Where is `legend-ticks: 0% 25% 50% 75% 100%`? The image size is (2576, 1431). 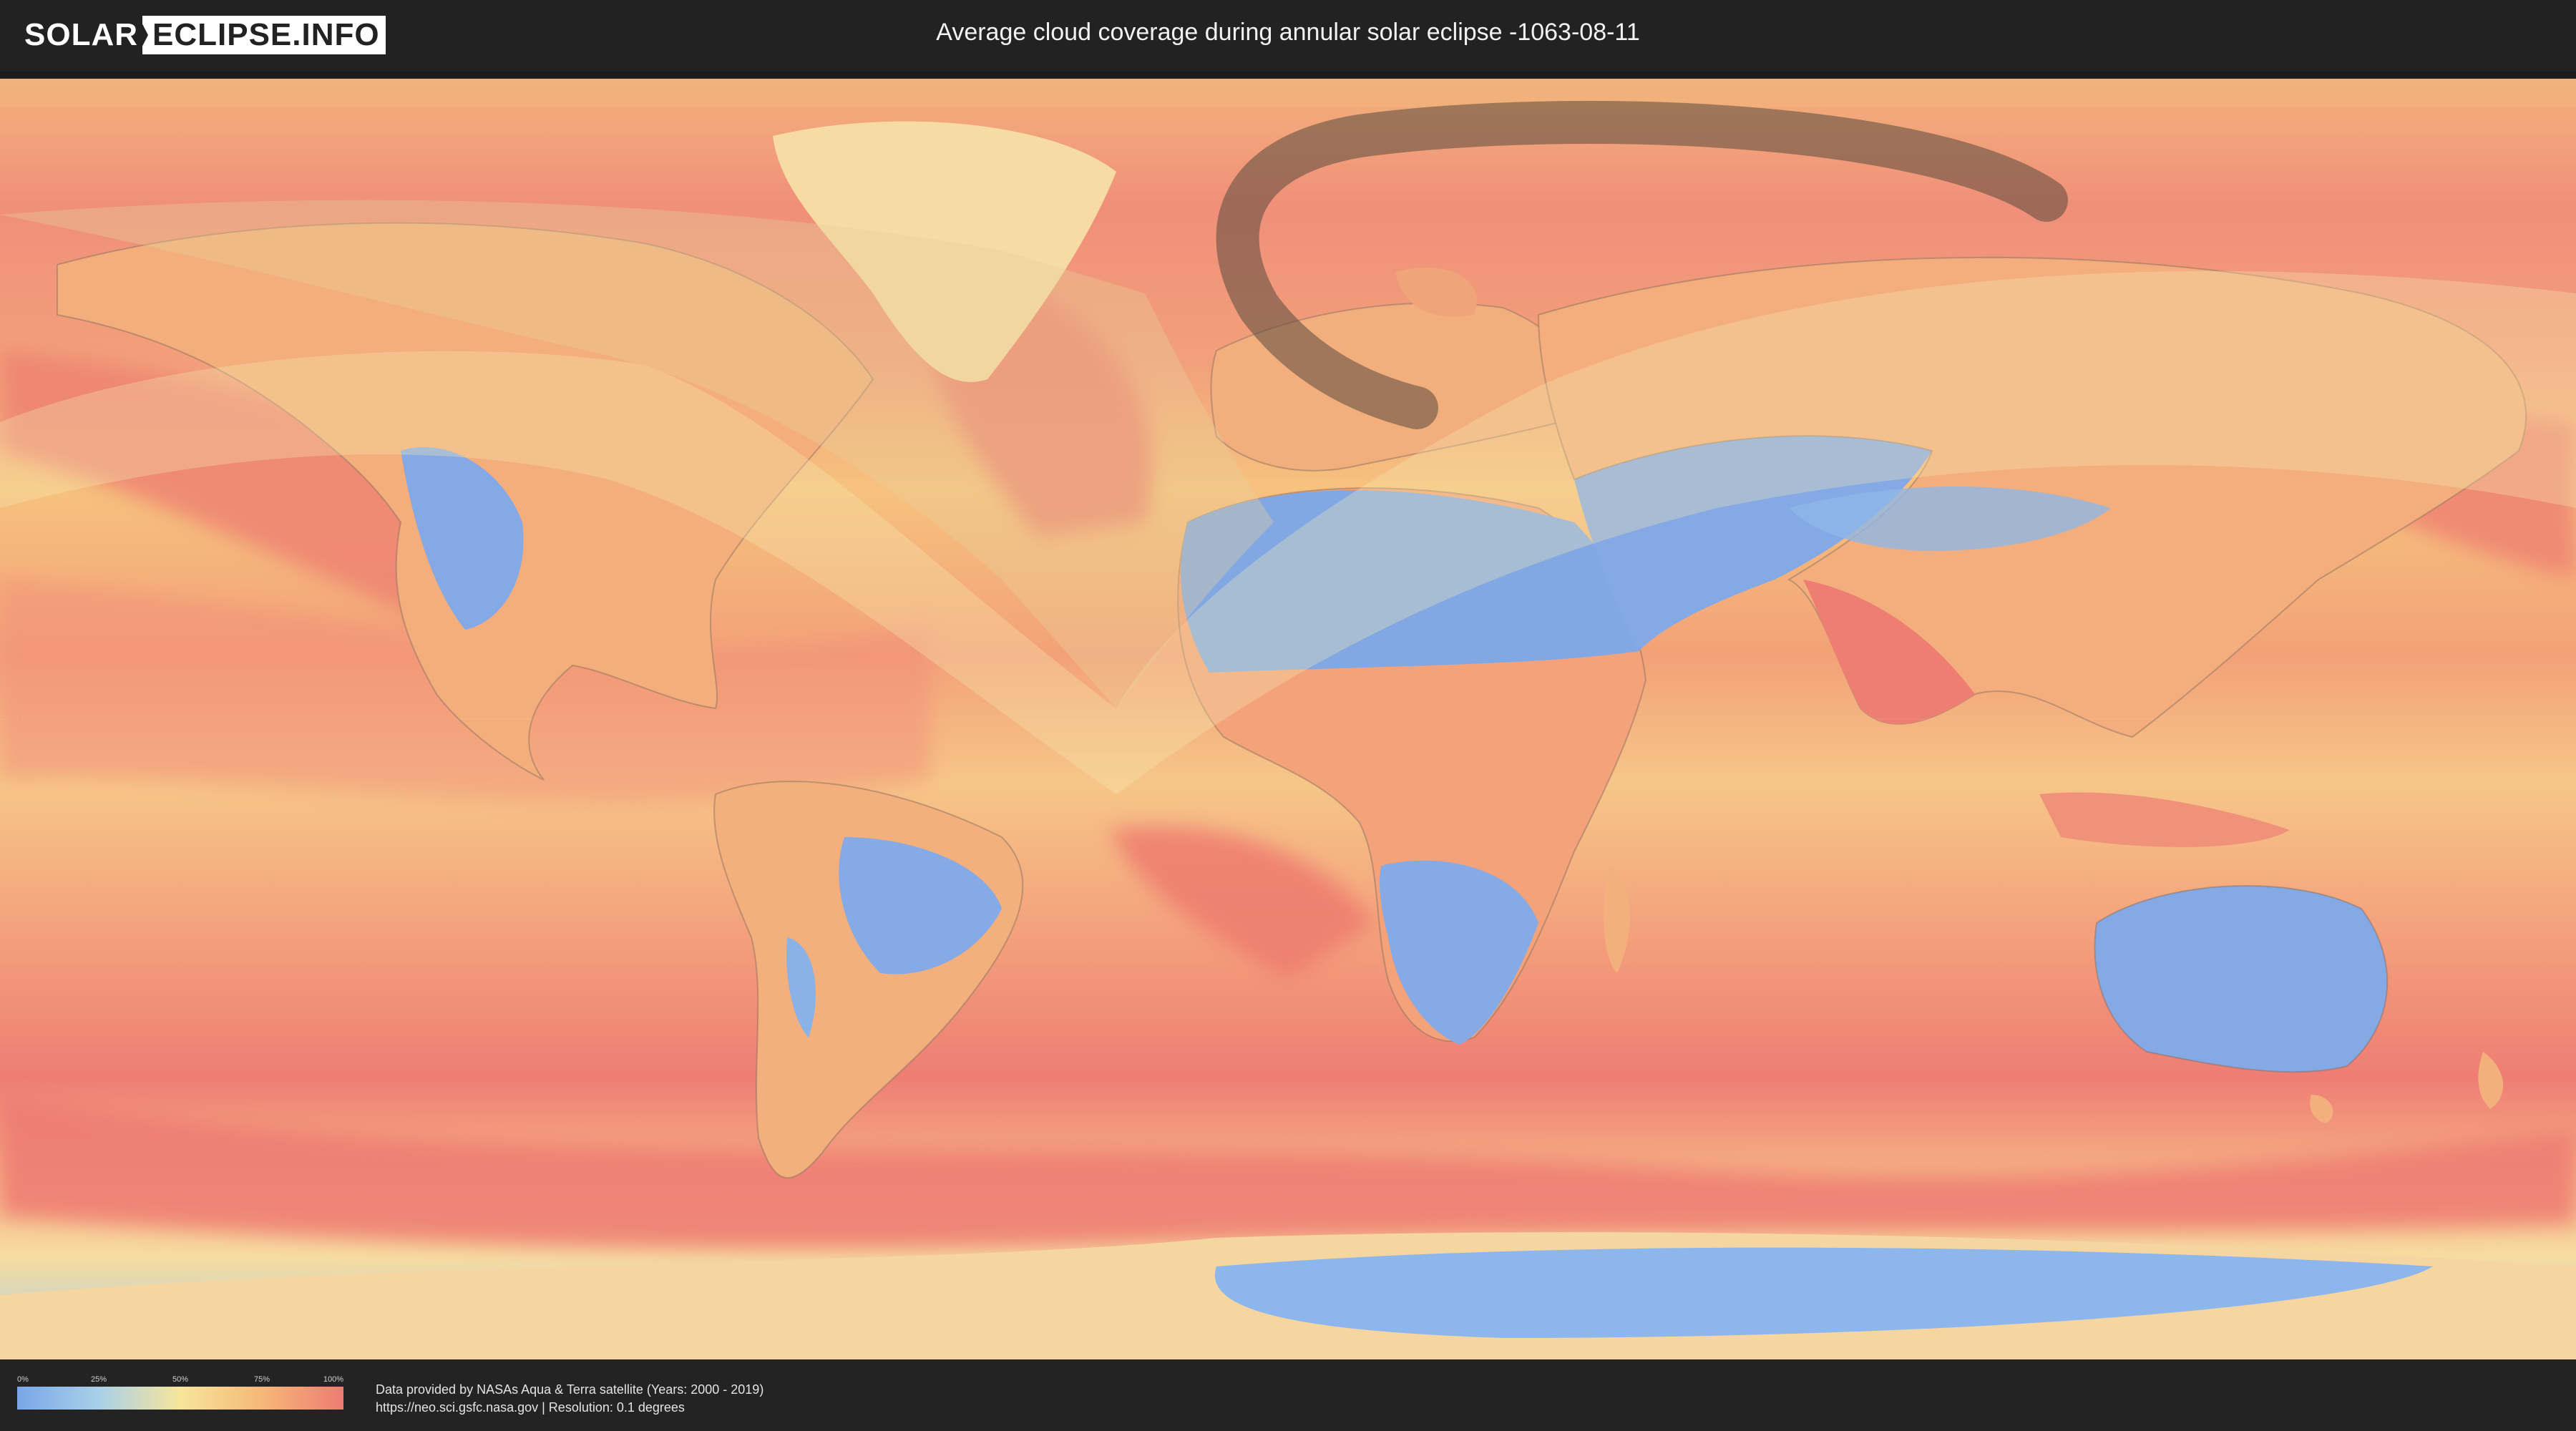 legend-ticks: 0% 25% 50% 75% 100% is located at coordinates (180, 1381).